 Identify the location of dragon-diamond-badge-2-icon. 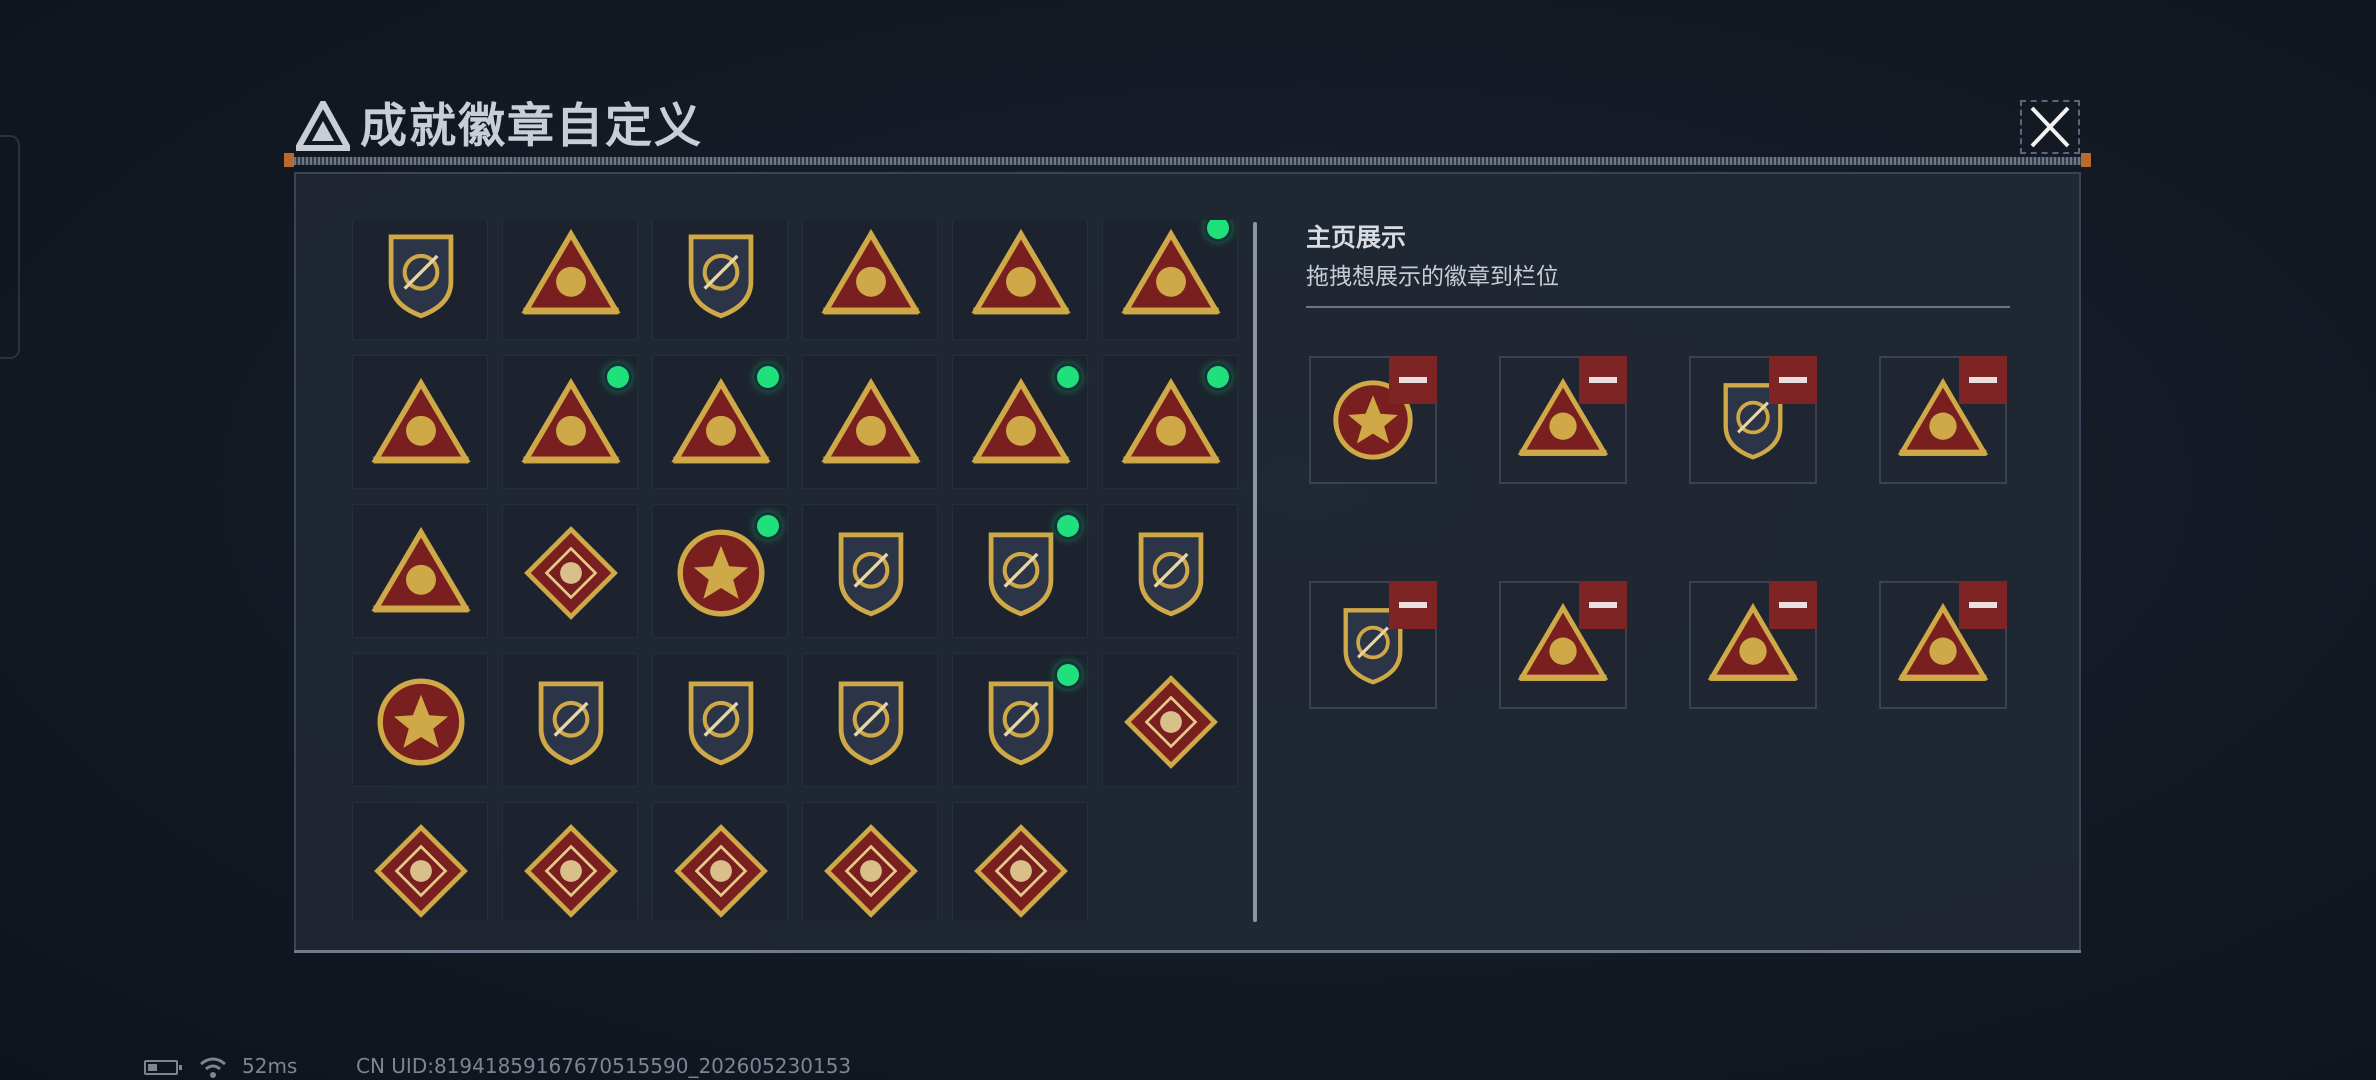
(571, 871).